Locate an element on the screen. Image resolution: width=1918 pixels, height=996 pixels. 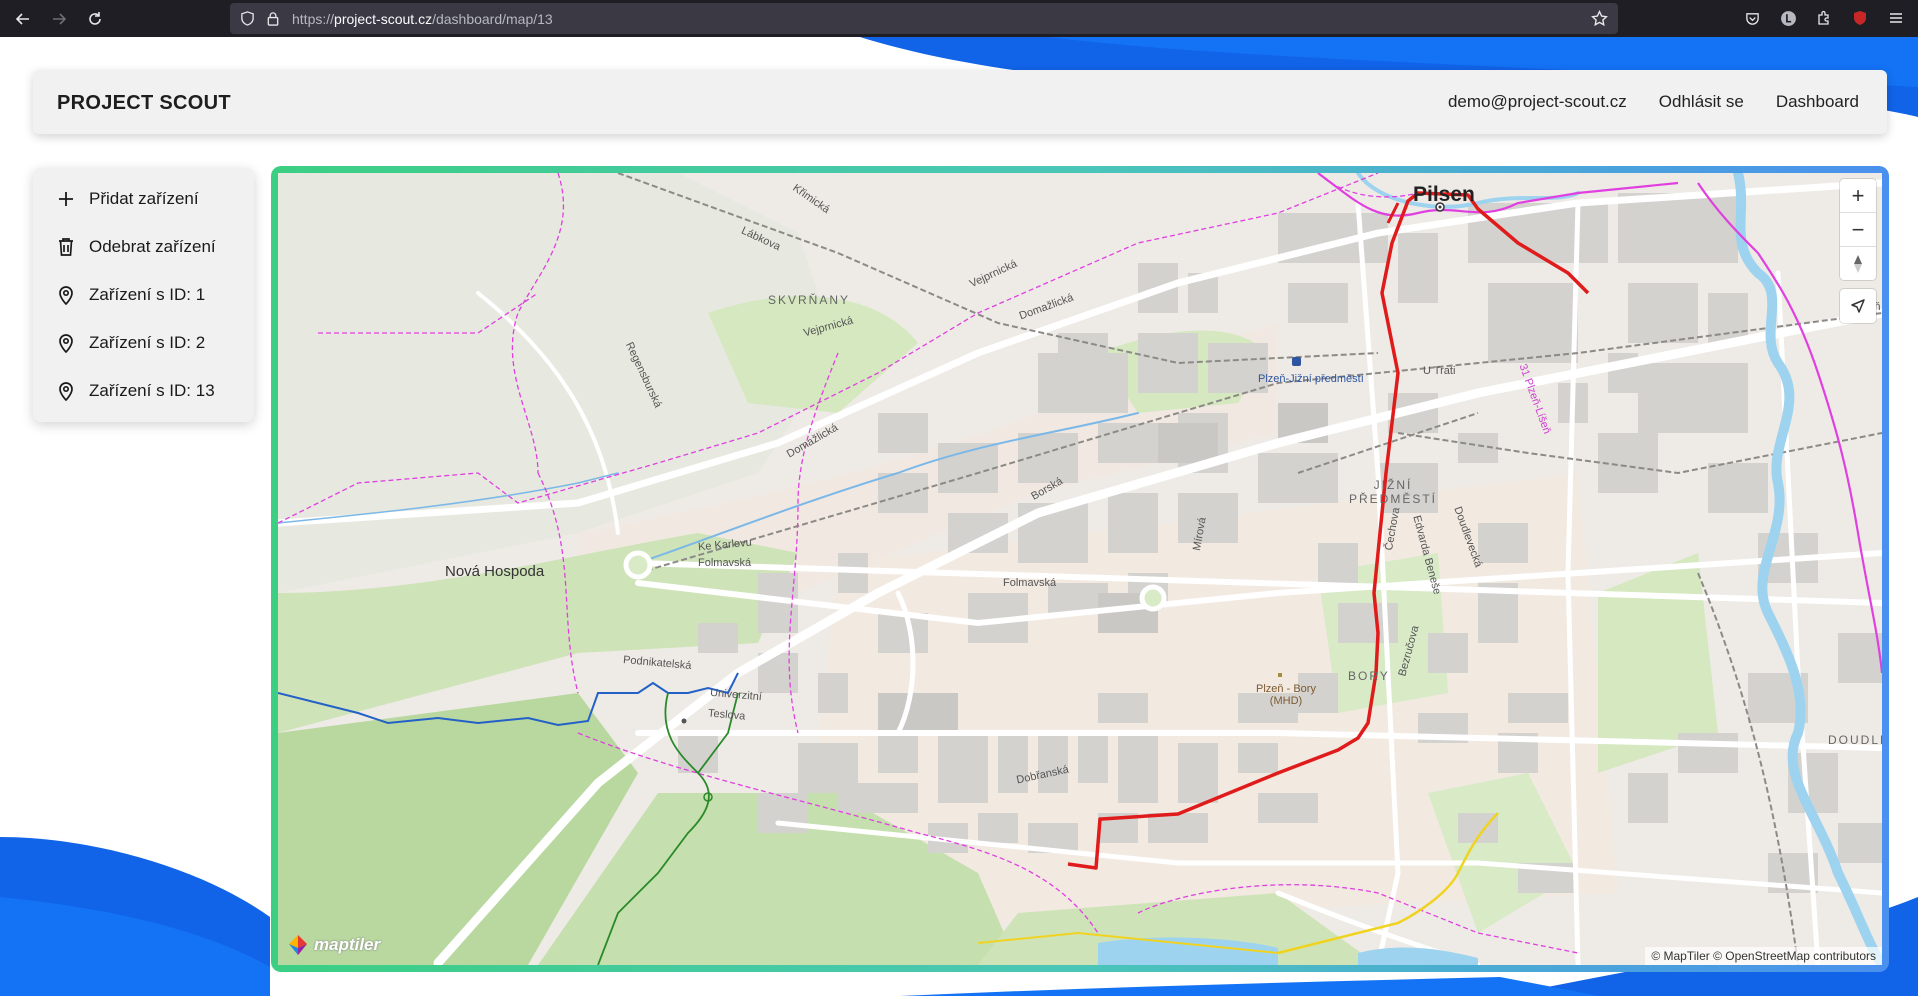
map-label-street: U Trati is located at coordinates (1439, 371).